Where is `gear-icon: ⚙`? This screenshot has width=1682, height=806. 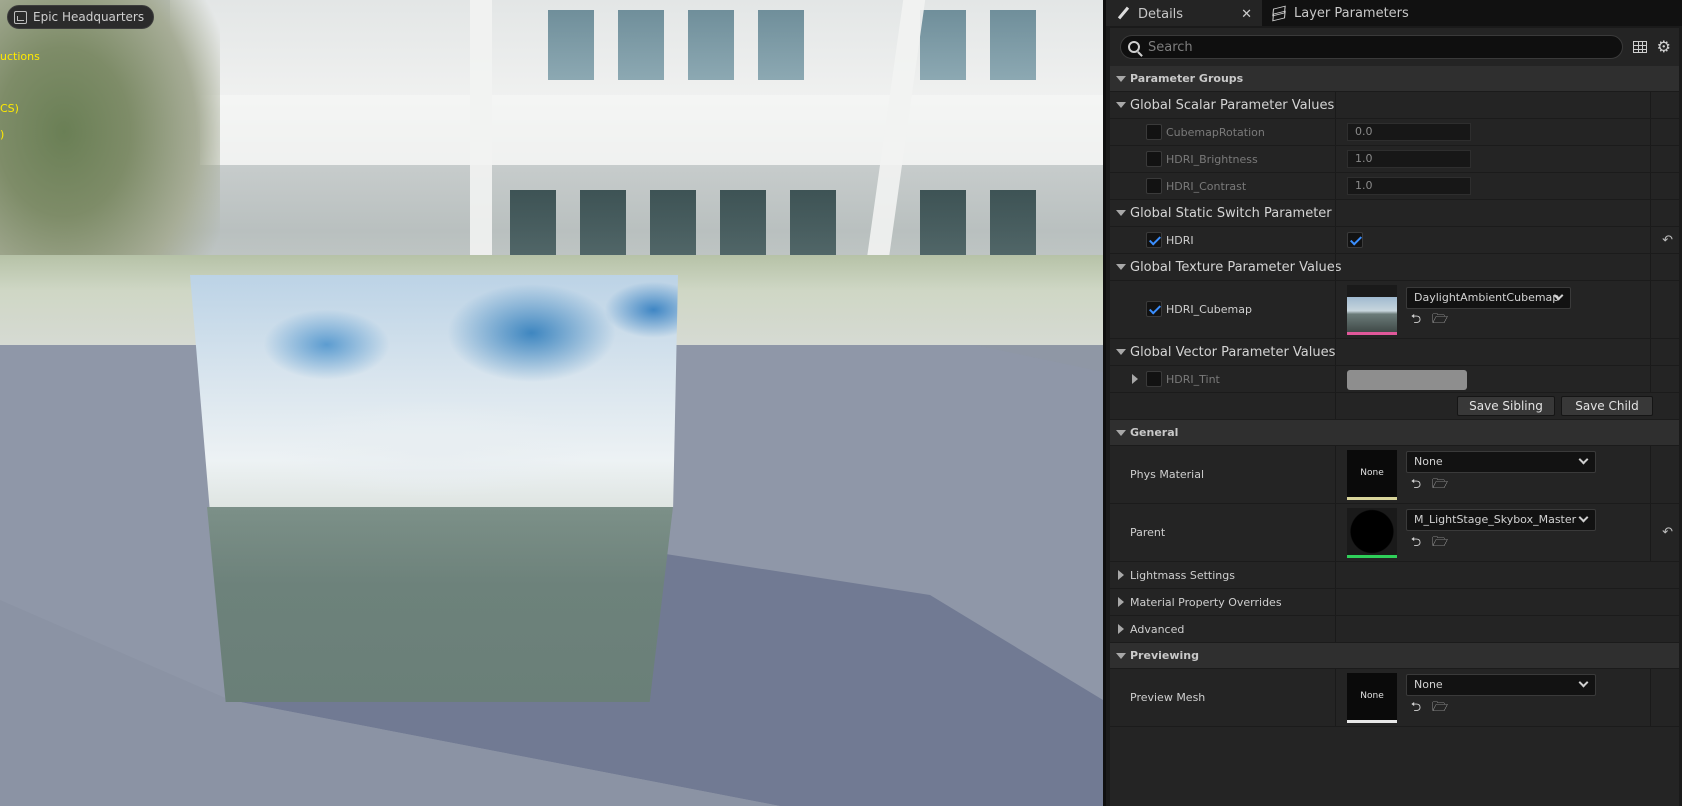 gear-icon: ⚙ is located at coordinates (1664, 47).